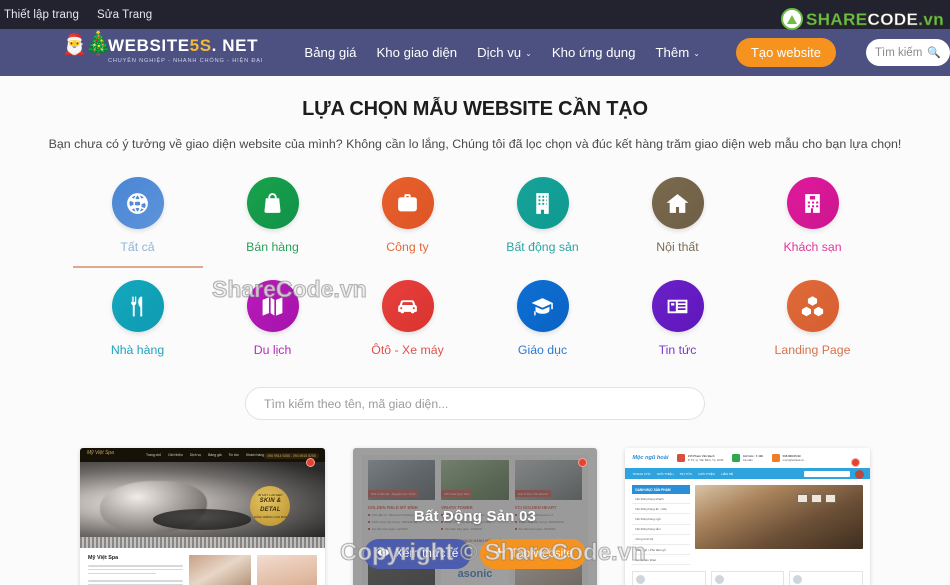 The width and height of the screenshot is (950, 585). Describe the element at coordinates (776, 458) in the screenshot. I see `phone-icon` at that location.